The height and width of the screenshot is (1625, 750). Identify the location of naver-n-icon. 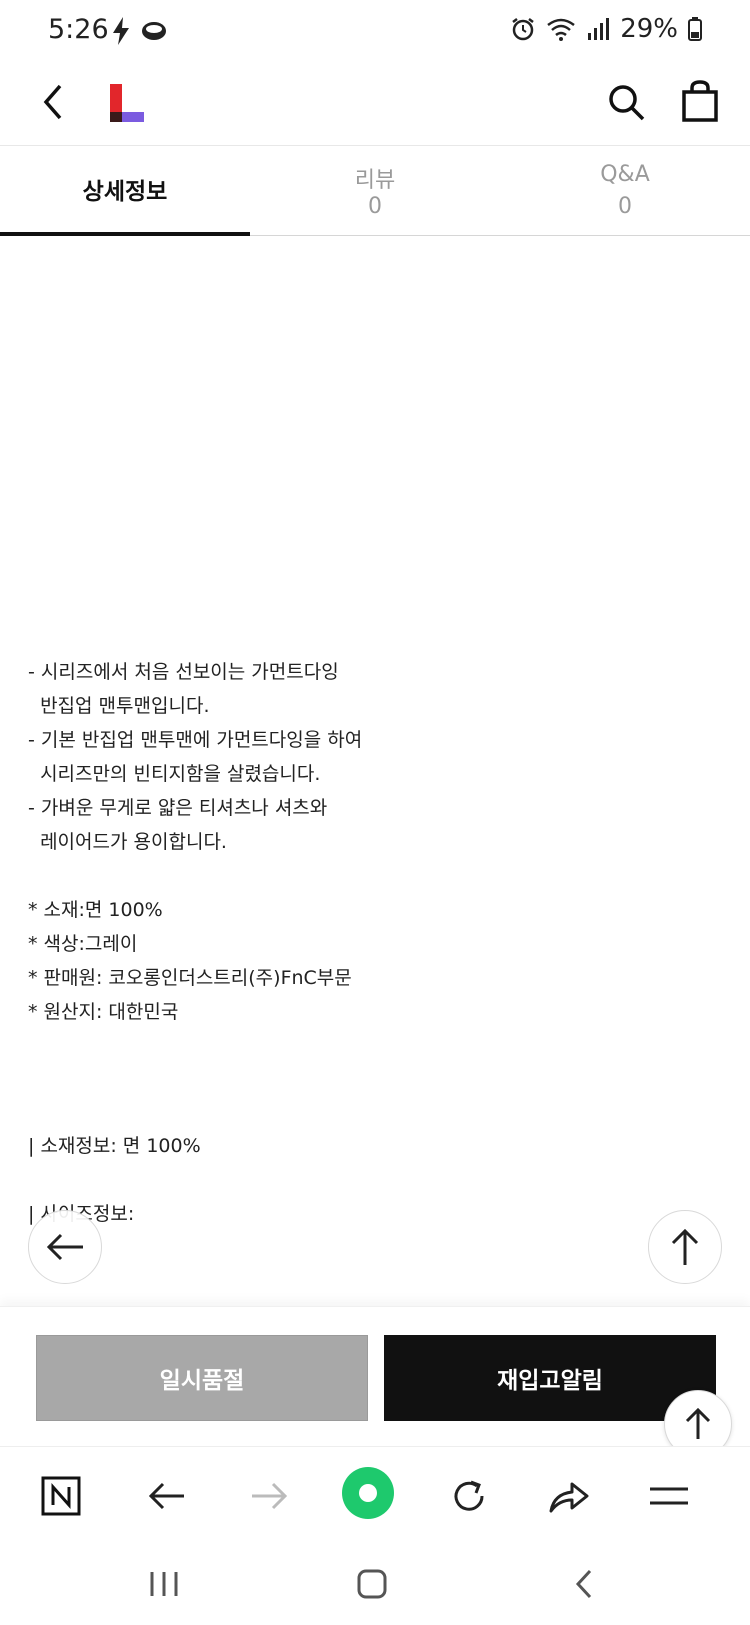
(61, 1496).